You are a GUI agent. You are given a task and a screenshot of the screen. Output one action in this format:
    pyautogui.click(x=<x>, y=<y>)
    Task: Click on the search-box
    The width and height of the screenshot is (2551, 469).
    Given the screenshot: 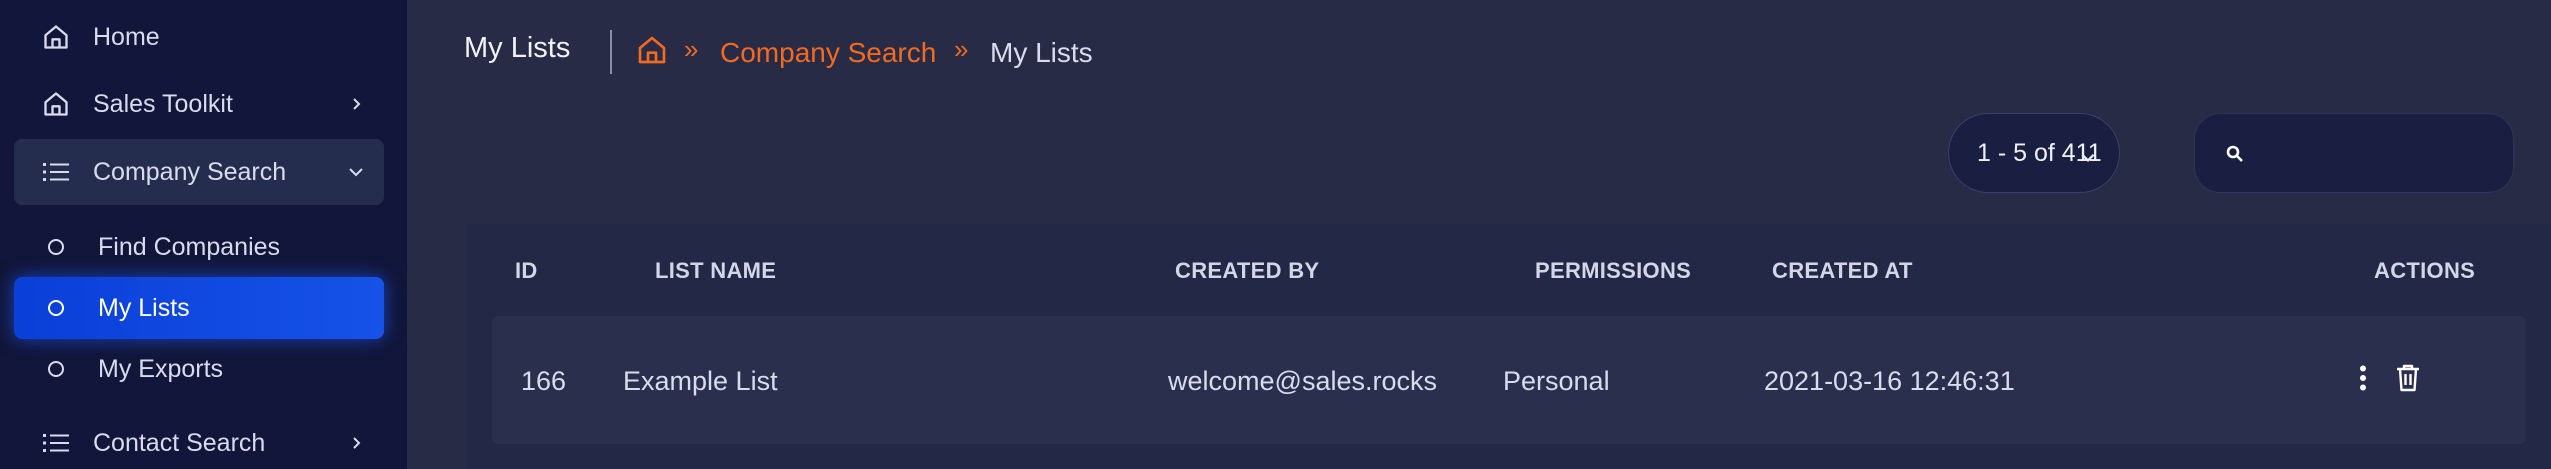 What is the action you would take?
    pyautogui.click(x=2354, y=153)
    